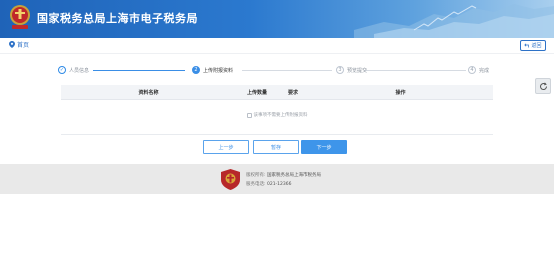 Image resolution: width=554 pixels, height=260 pixels. What do you see at coordinates (79, 70) in the screenshot?
I see `step-1-label: 人员信息` at bounding box center [79, 70].